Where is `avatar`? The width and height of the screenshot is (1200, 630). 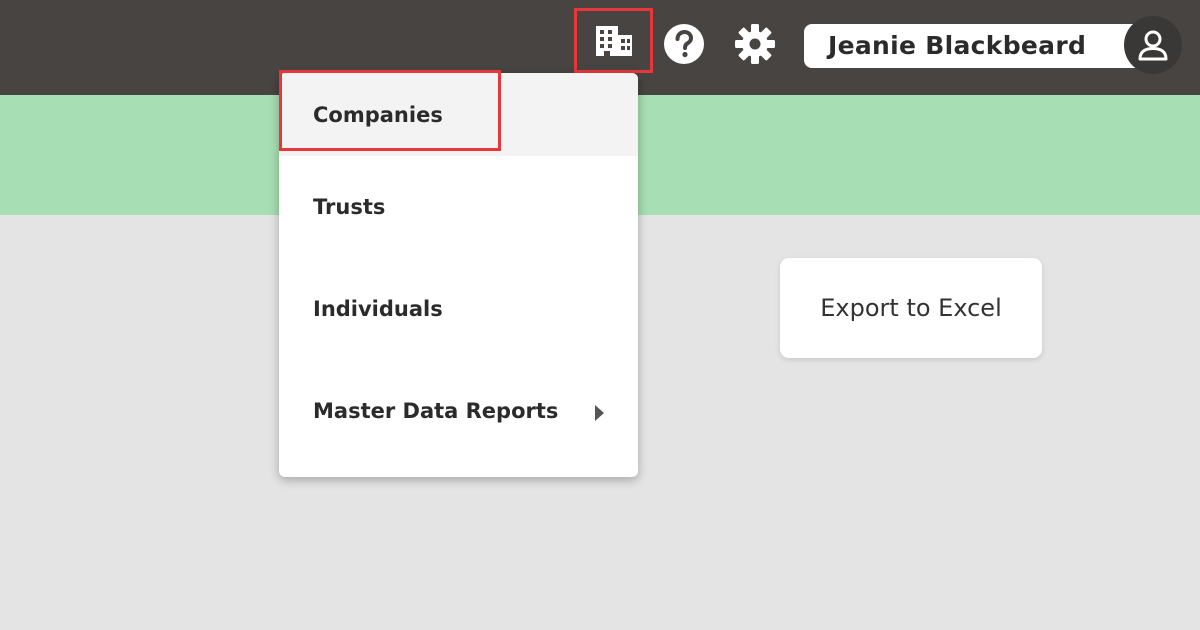
avatar is located at coordinates (1153, 45).